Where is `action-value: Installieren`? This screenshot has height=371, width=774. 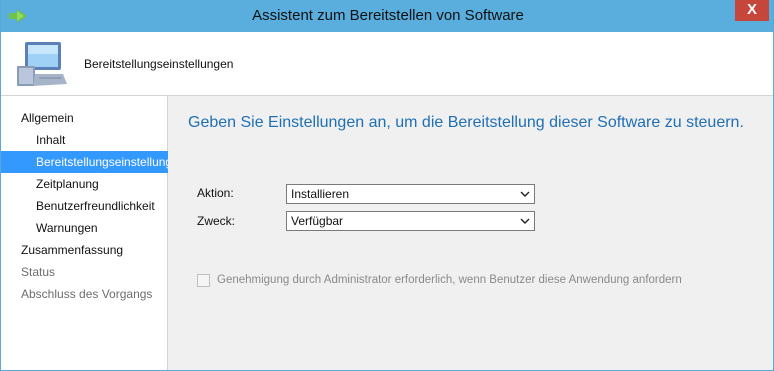 action-value: Installieren is located at coordinates (320, 194).